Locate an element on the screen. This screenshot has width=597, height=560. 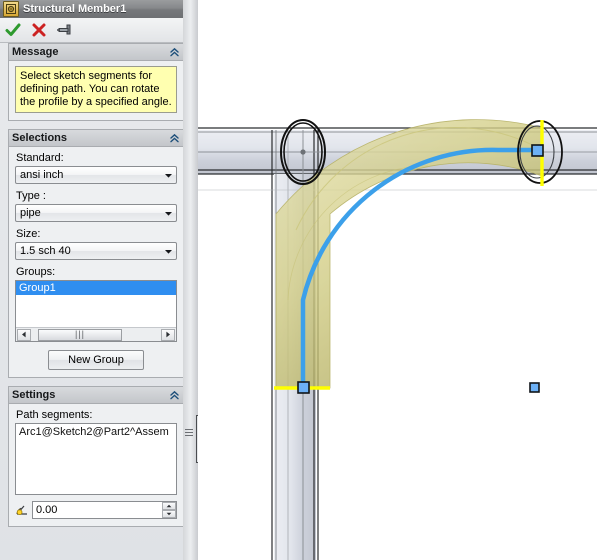
groups-scroll-thumb: ||| is located at coordinates (80, 334).